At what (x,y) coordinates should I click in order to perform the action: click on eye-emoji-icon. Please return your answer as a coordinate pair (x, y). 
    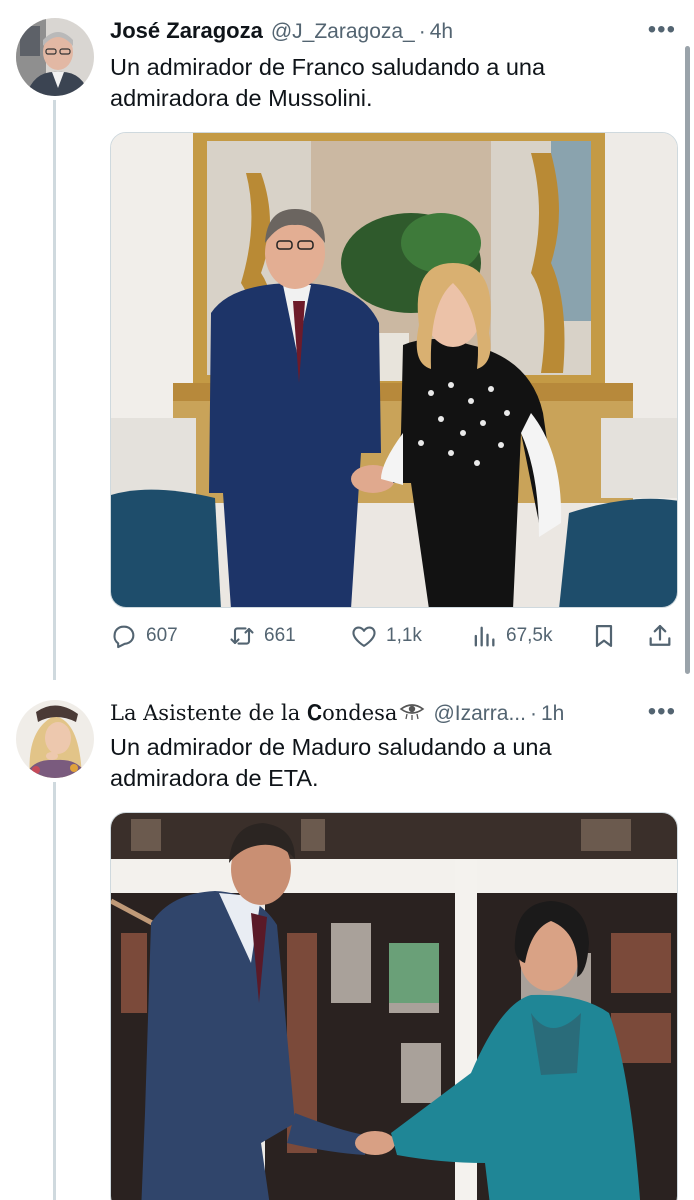
    Looking at the image, I should click on (412, 710).